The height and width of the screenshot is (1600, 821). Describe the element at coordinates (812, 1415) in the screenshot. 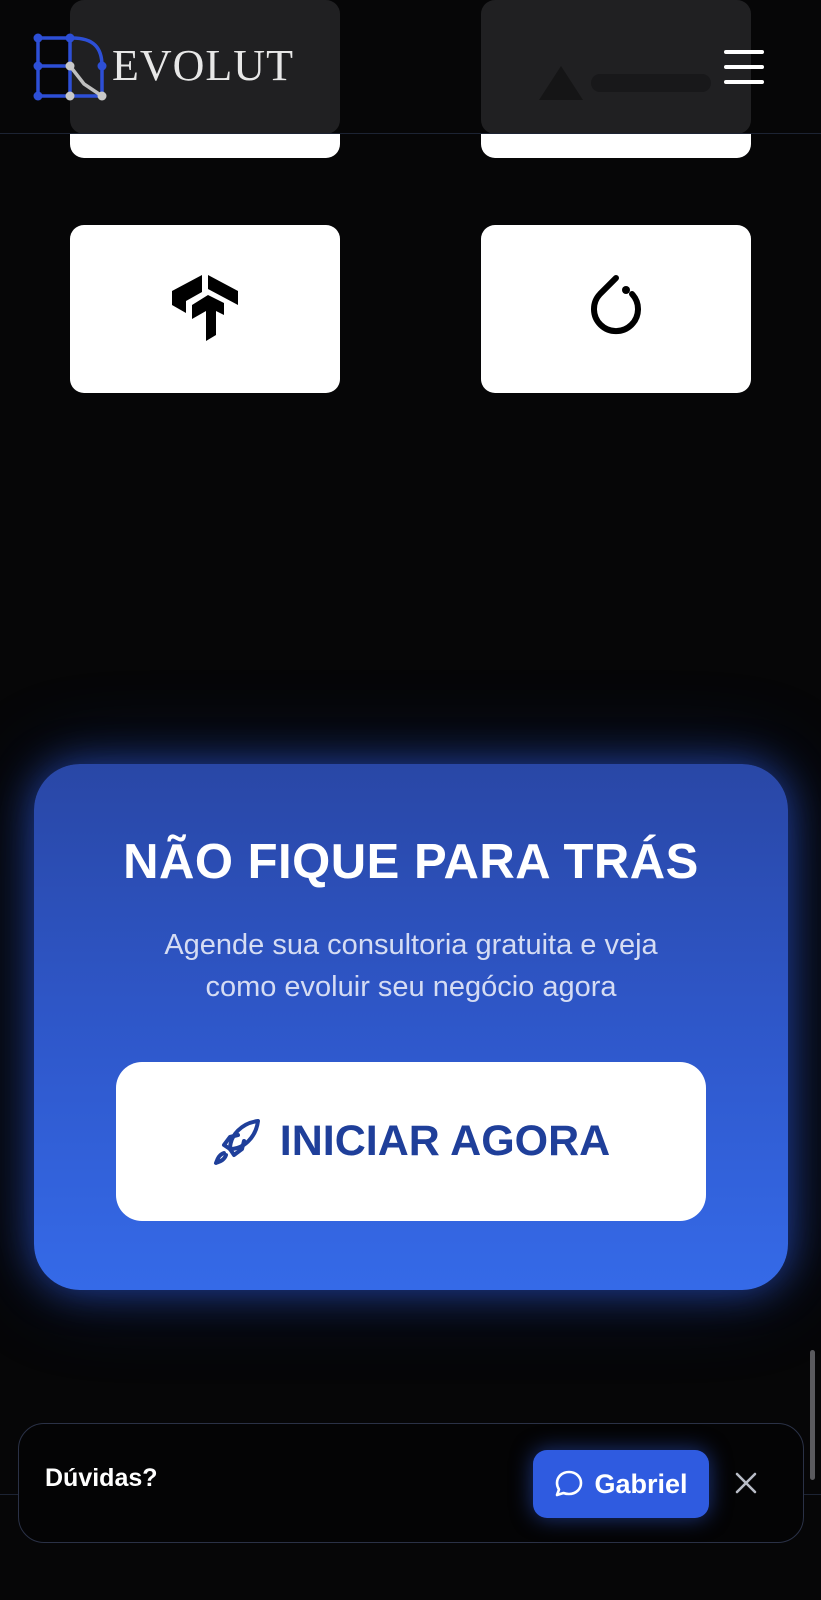

I see `page-scrollbar` at that location.